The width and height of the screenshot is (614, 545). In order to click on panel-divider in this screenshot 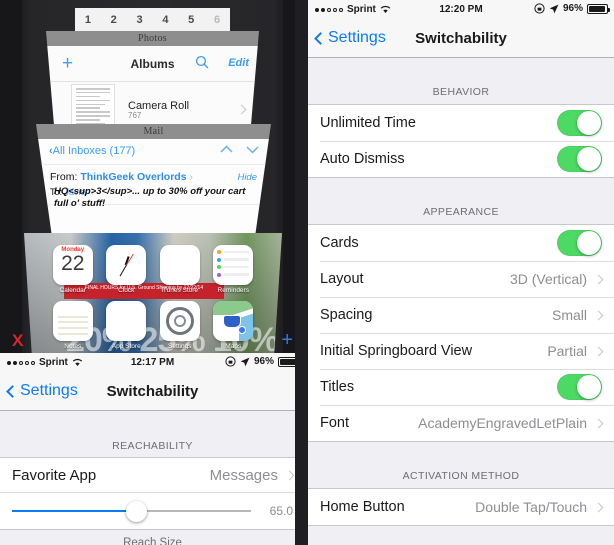, I will do `click(301, 272)`.